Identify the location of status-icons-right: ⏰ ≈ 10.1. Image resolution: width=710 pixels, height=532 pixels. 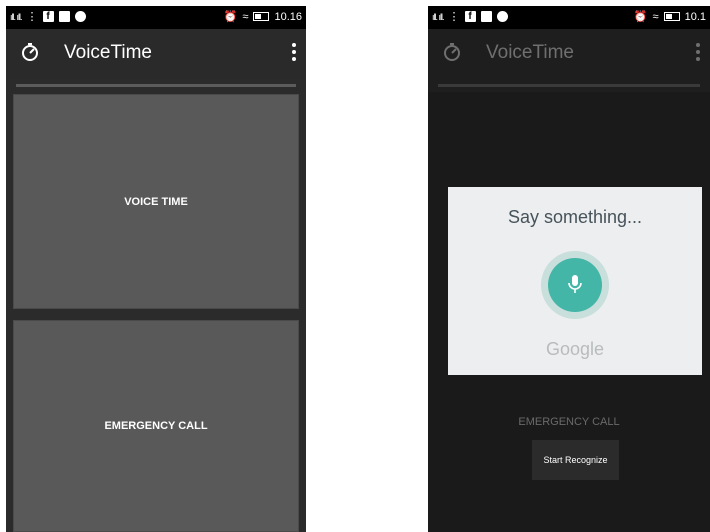
(669, 17).